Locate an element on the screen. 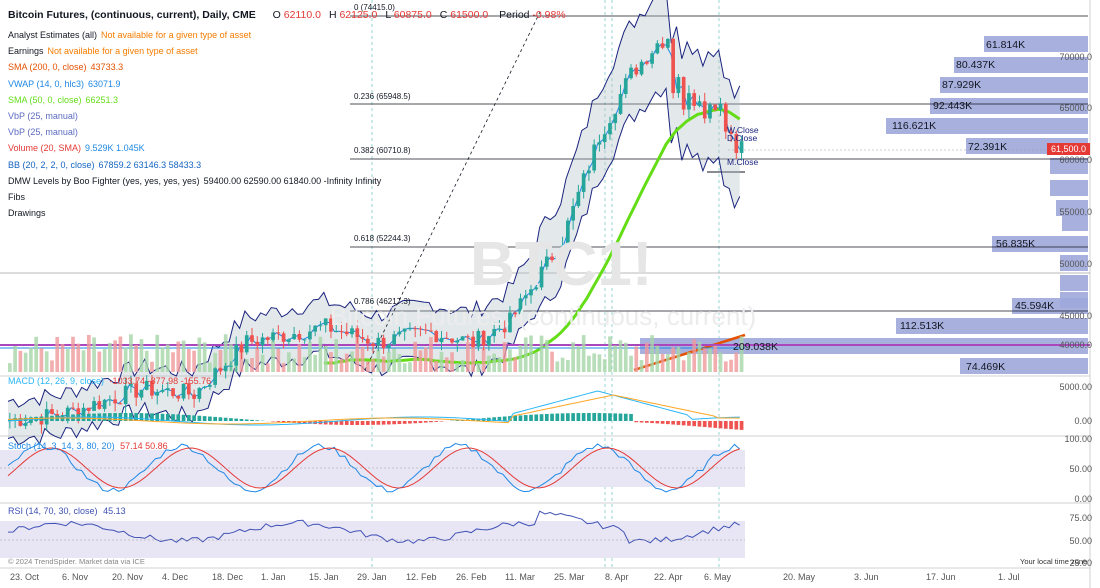 Image resolution: width=1100 pixels, height=588 pixels. vbp-label: 74.469K is located at coordinates (986, 367).